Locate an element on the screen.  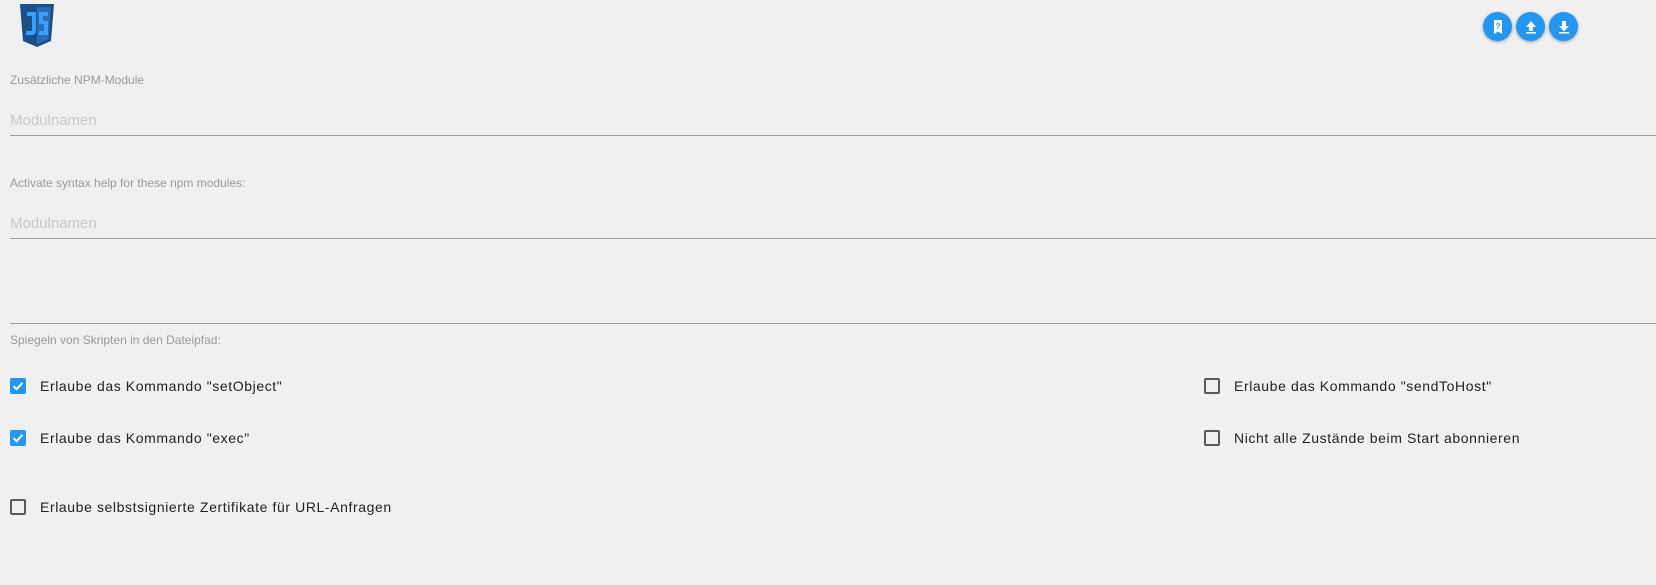
exec-label: Erlaube das Kommando "exec" is located at coordinates (145, 438).